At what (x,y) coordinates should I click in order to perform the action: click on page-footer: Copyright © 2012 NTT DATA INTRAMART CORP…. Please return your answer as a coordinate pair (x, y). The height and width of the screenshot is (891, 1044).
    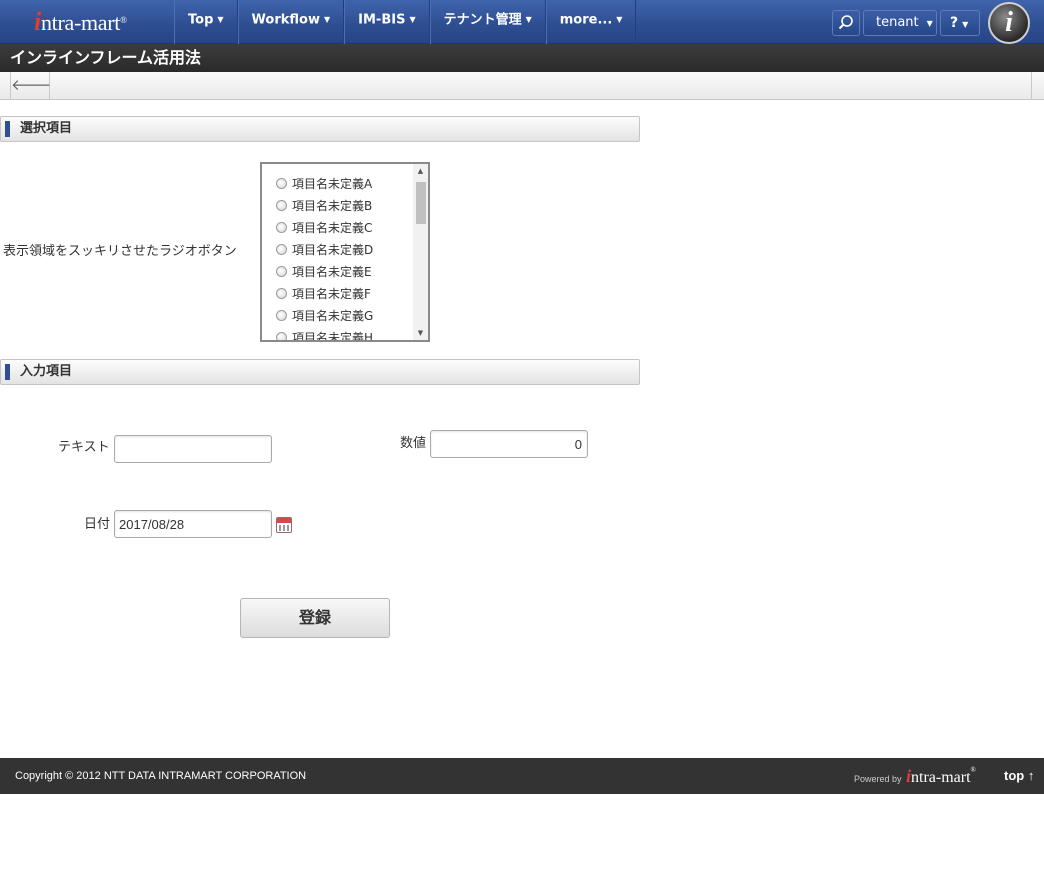
    Looking at the image, I should click on (522, 776).